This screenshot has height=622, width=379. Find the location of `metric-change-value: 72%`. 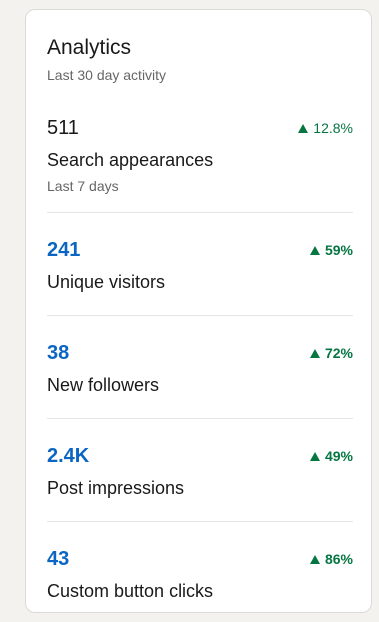

metric-change-value: 72% is located at coordinates (338, 353).